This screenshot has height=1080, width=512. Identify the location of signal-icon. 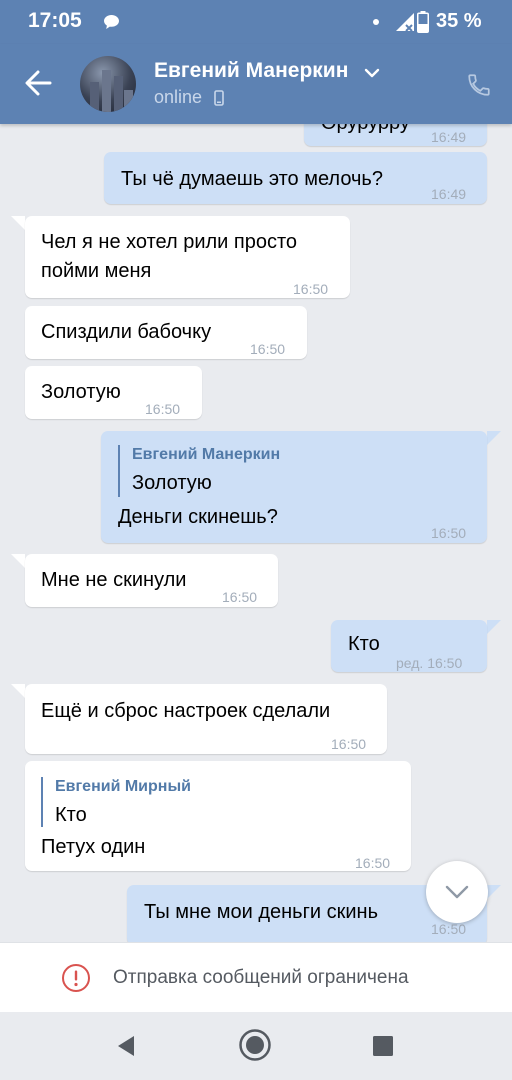
(405, 22).